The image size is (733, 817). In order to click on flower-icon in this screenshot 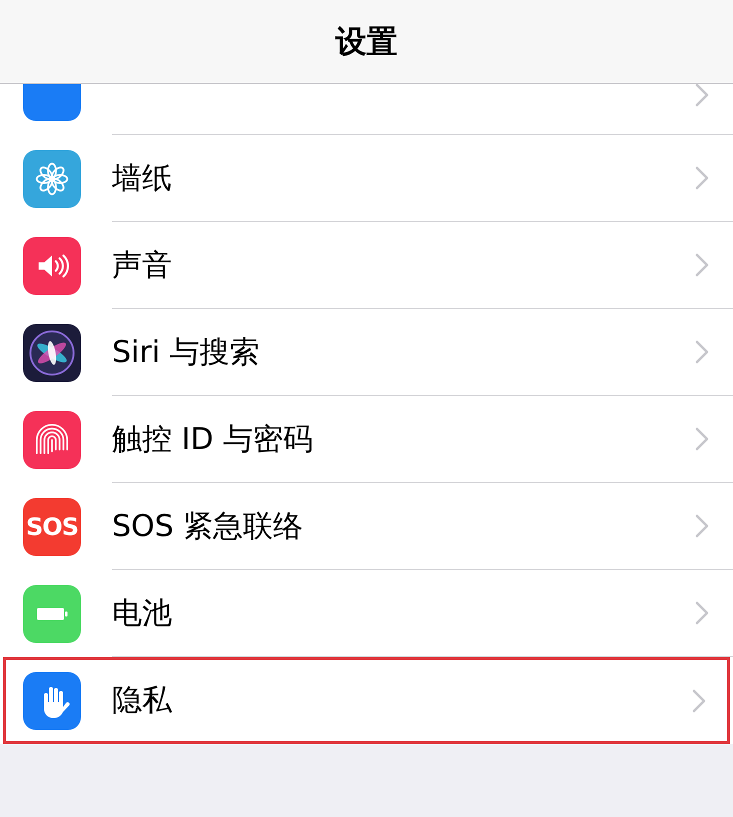, I will do `click(52, 178)`.